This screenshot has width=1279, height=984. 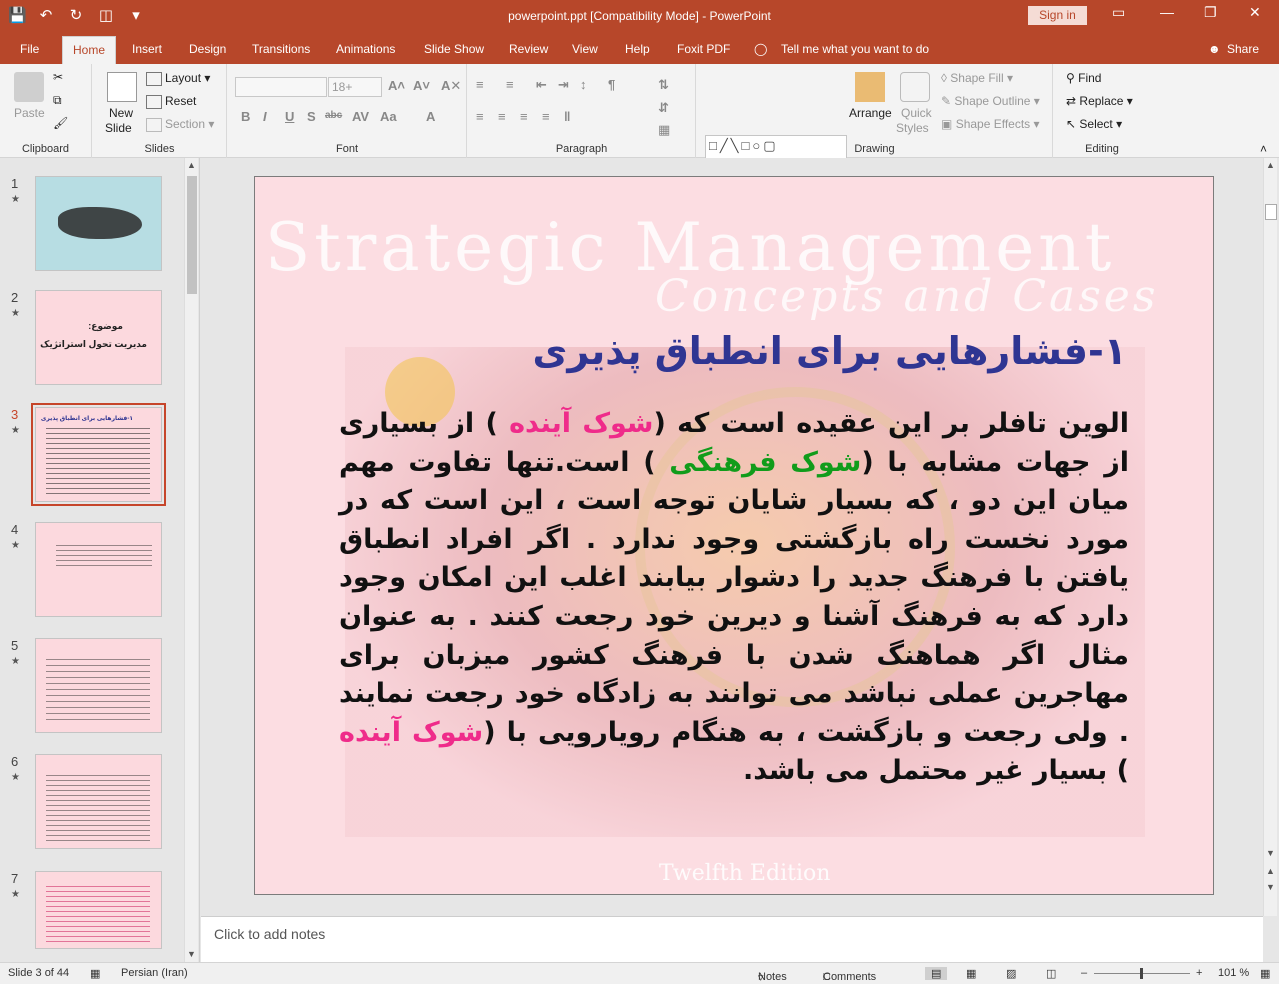 I want to click on character-spacing-icon: AV, so click(x=360, y=116).